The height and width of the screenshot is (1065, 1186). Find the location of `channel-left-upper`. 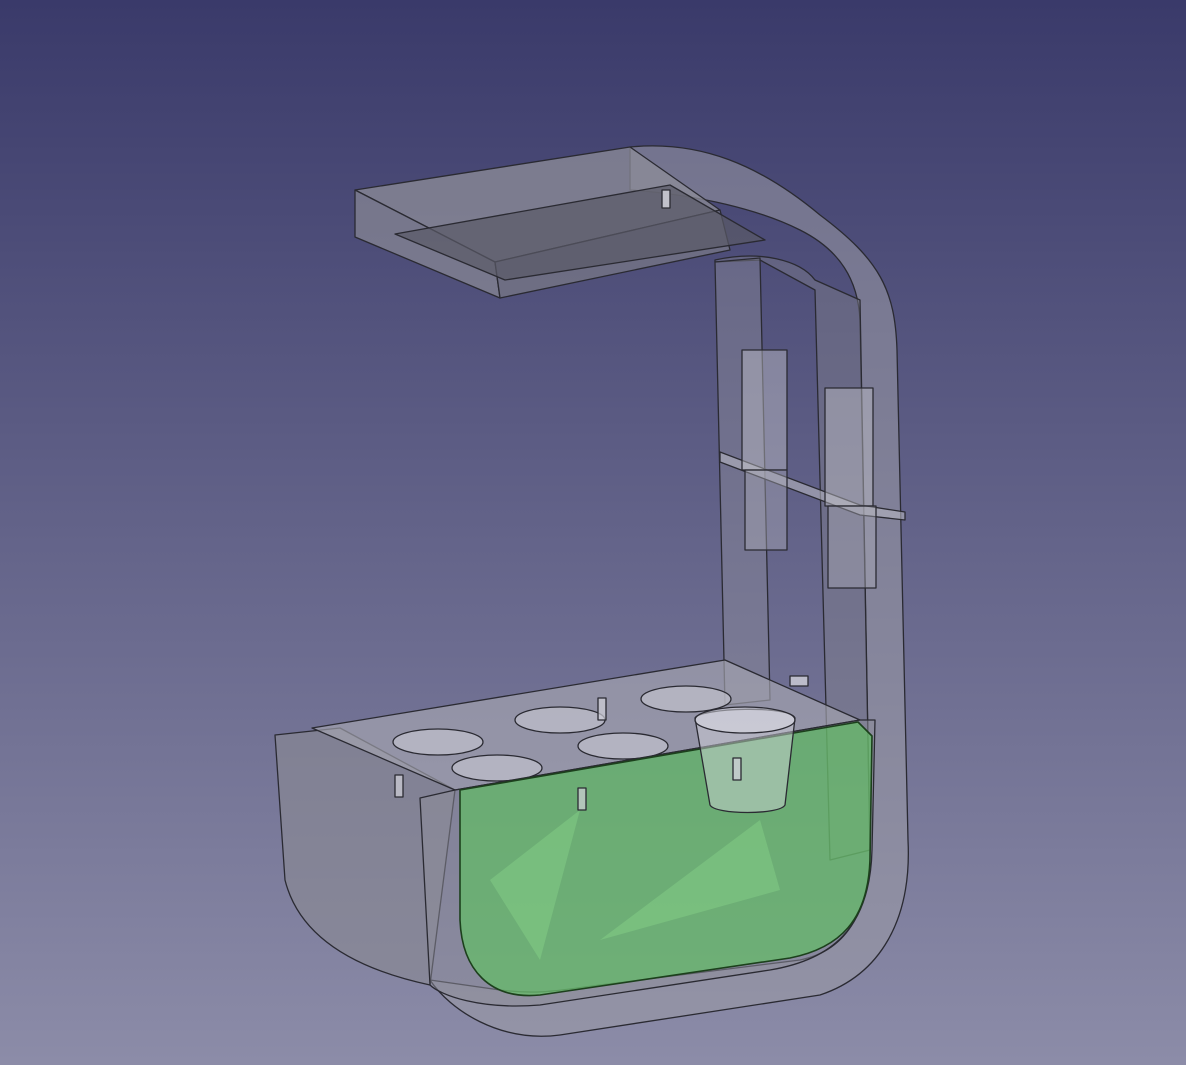

channel-left-upper is located at coordinates (764, 410).